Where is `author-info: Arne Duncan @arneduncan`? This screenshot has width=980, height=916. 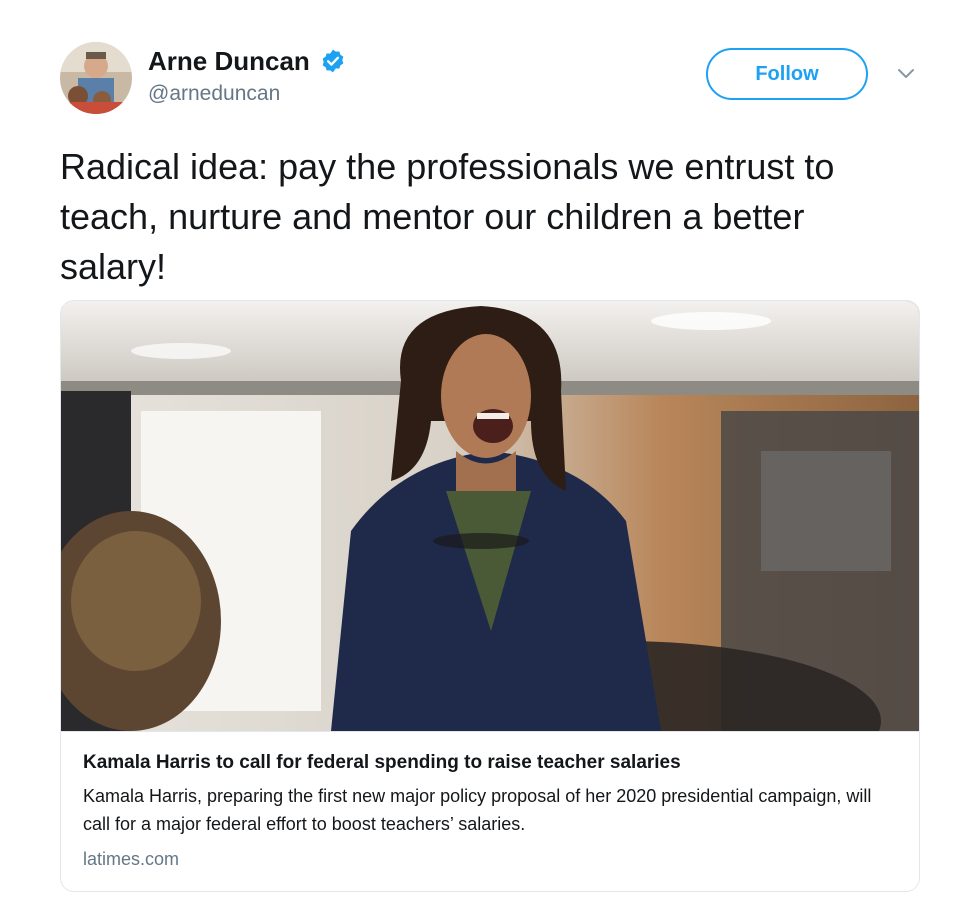
author-info: Arne Duncan @arneduncan is located at coordinates (247, 76).